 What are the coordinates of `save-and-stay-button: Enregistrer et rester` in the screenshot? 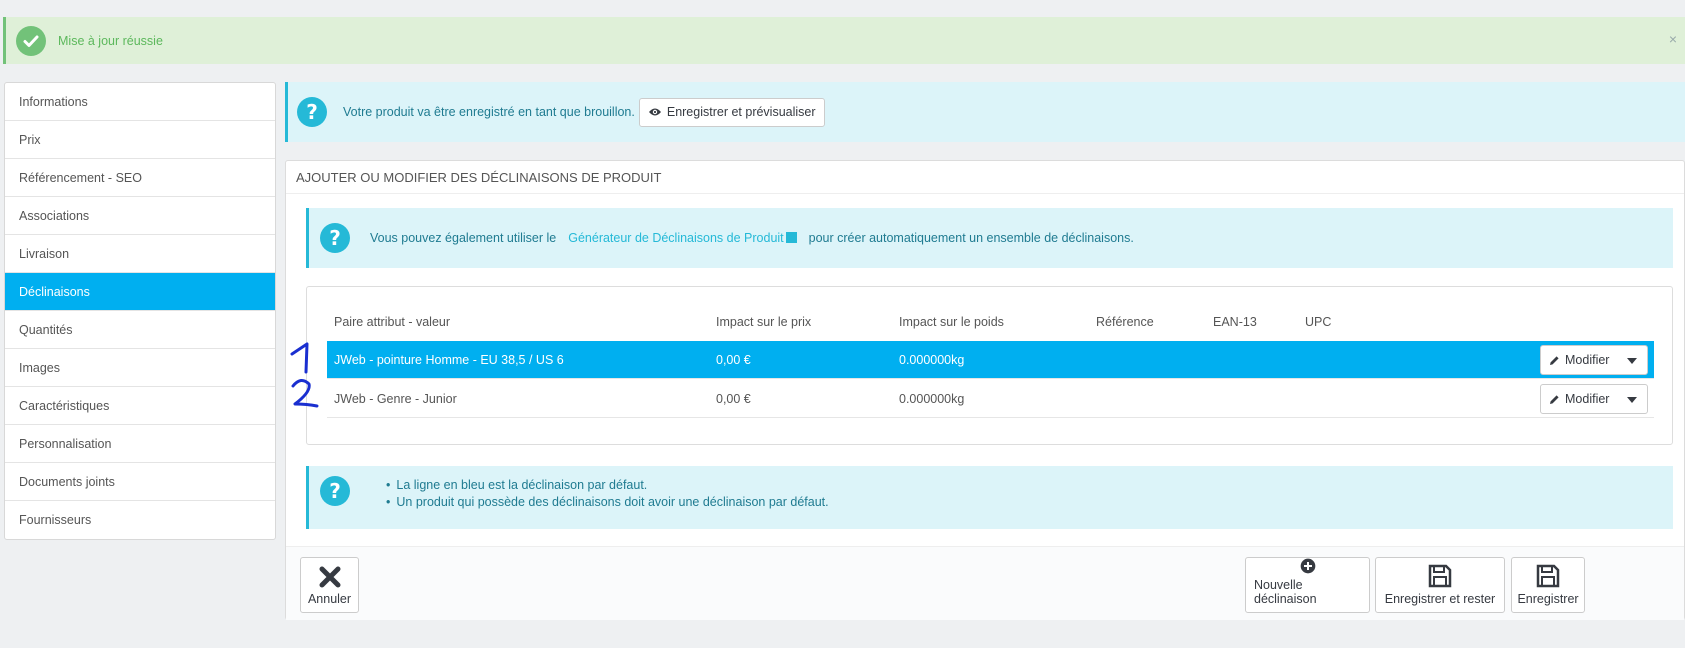 It's located at (1440, 585).